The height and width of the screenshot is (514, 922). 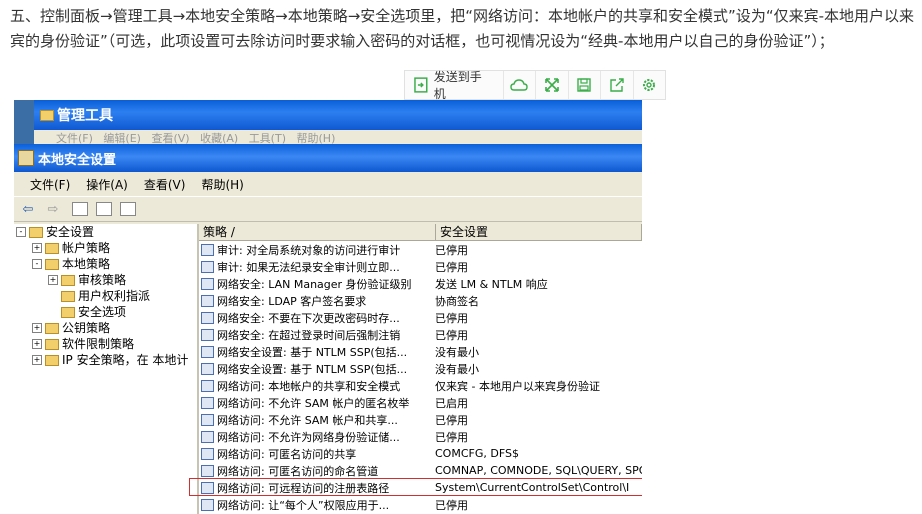 I want to click on policy-setting: 发送 LM & NTLM 响应, so click(x=491, y=284).